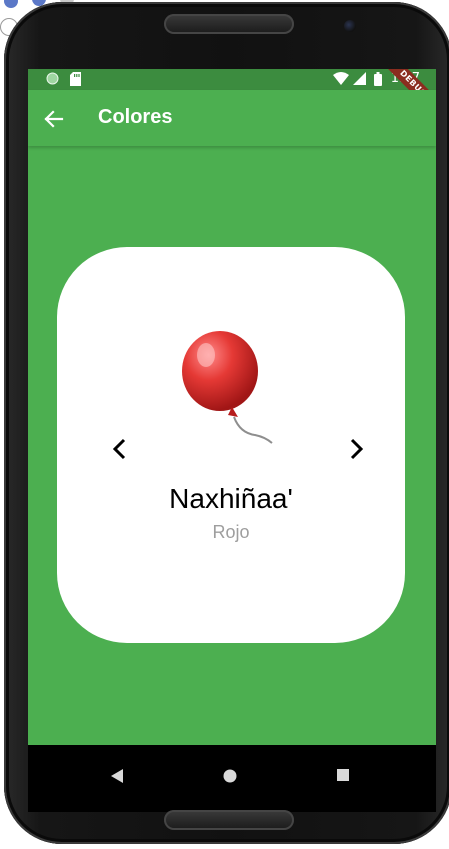 The width and height of the screenshot is (449, 849). I want to click on navigation-bar, so click(232, 778).